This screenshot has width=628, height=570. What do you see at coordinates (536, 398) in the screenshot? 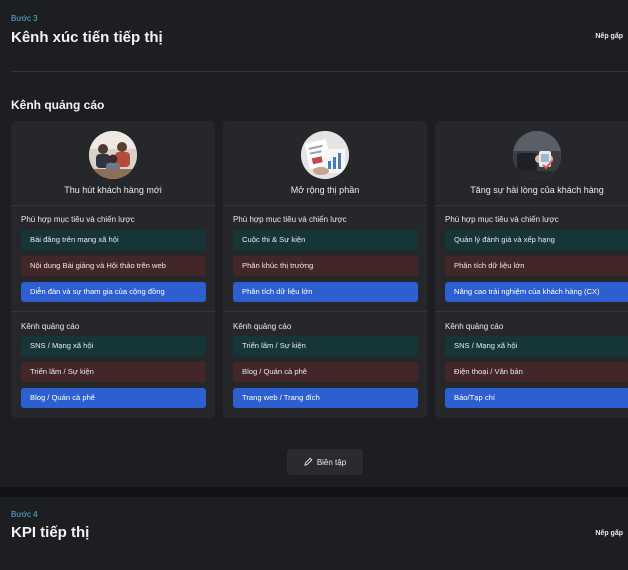
I see `channel-chip: Báo/Tạp chí` at bounding box center [536, 398].